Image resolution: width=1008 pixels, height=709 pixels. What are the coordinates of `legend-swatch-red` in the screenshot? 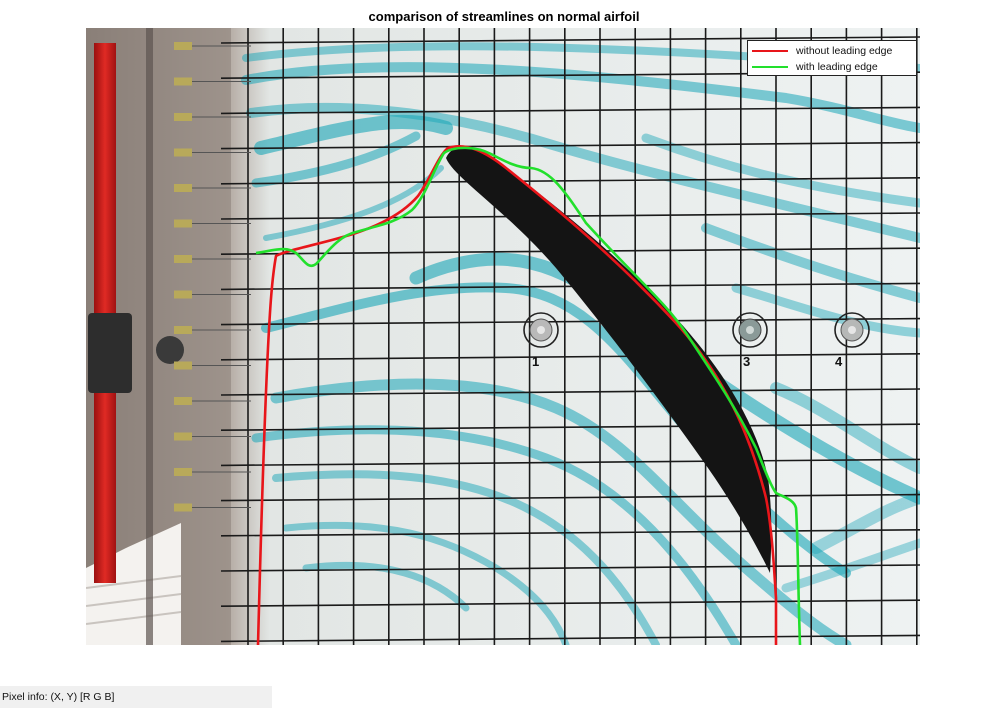 It's located at (770, 51).